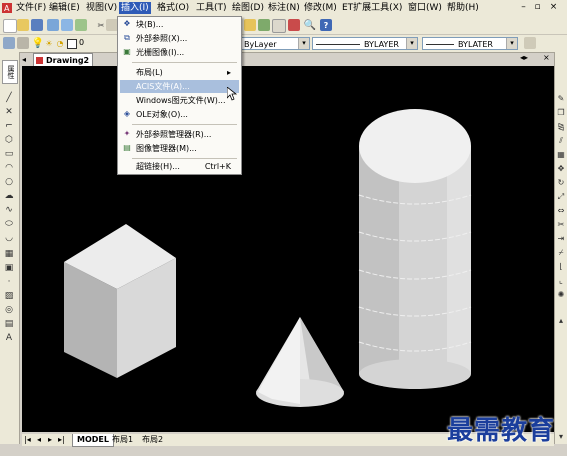  What do you see at coordinates (524, 57) in the screenshot?
I see `tab-nav-icon: ◂▸` at bounding box center [524, 57].